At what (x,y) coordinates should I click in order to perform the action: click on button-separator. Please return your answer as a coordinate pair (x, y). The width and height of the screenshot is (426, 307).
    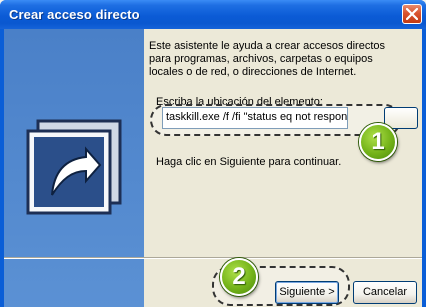
    Looking at the image, I should click on (213, 258).